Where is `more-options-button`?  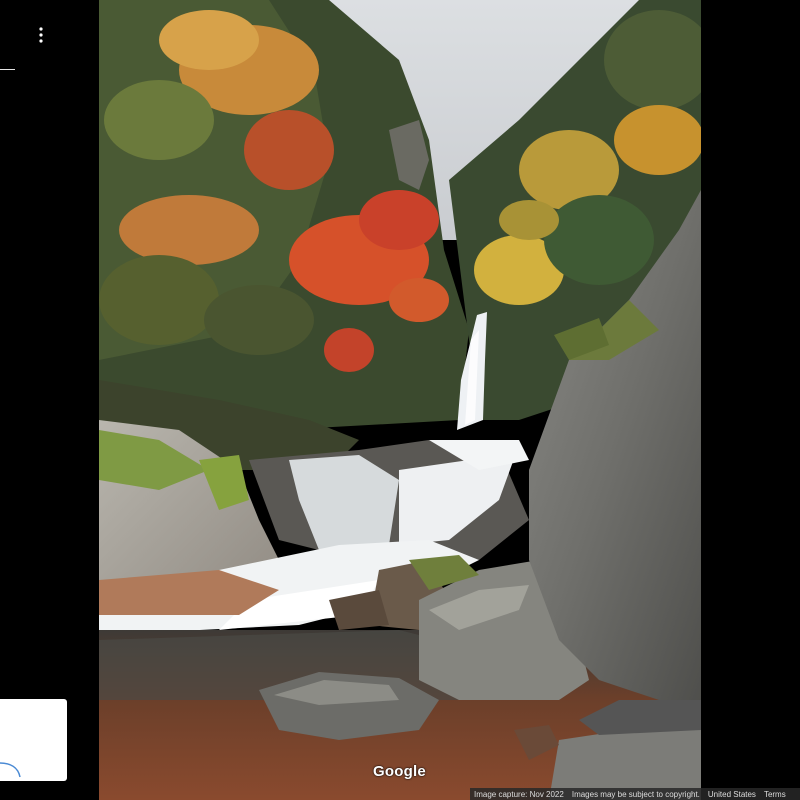
more-options-button is located at coordinates (41, 35).